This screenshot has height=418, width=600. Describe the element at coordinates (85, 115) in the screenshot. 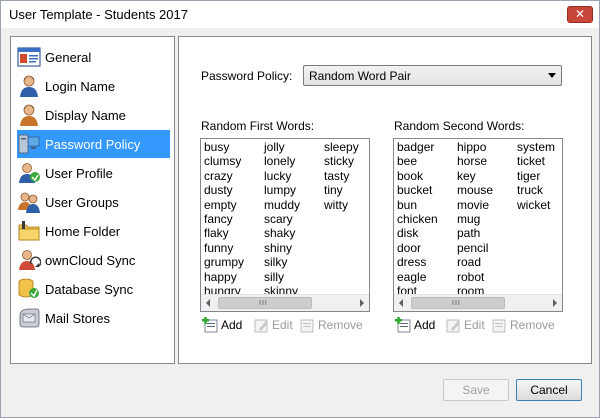

I see `nav-label: Display Name` at that location.